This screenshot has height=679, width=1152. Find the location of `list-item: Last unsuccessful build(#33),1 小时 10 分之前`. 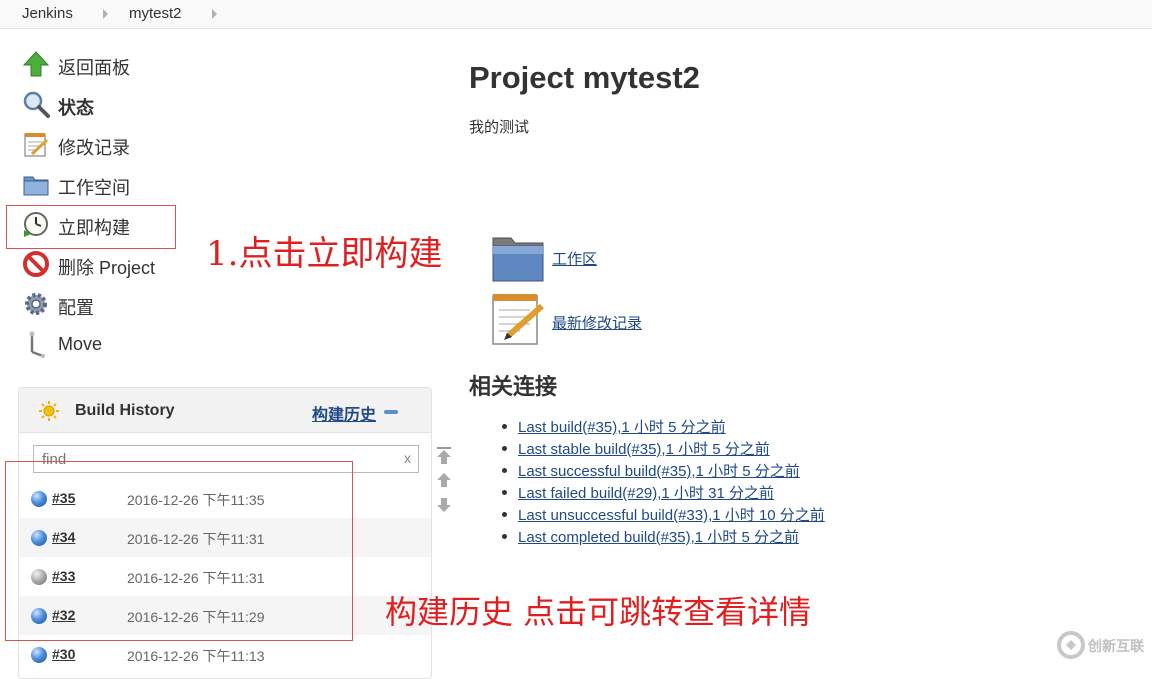

list-item: Last unsuccessful build(#33),1 小时 10 分之前 is located at coordinates (662, 515).